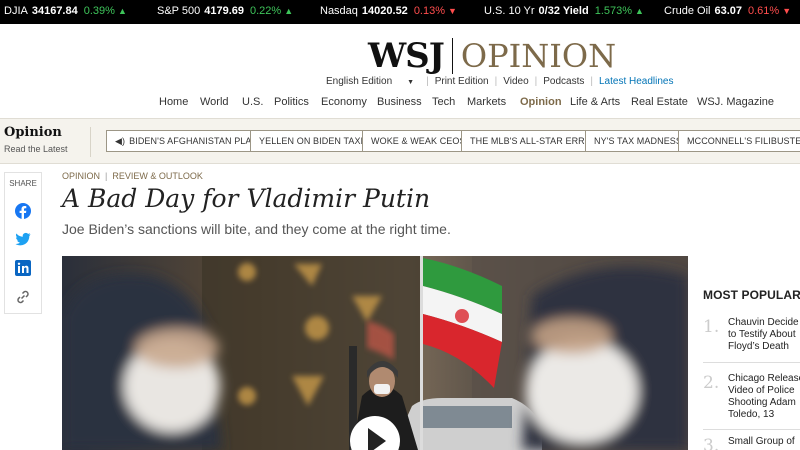 This screenshot has height=450, width=800. What do you see at coordinates (23, 268) in the screenshot?
I see `linkedin-icon` at bounding box center [23, 268].